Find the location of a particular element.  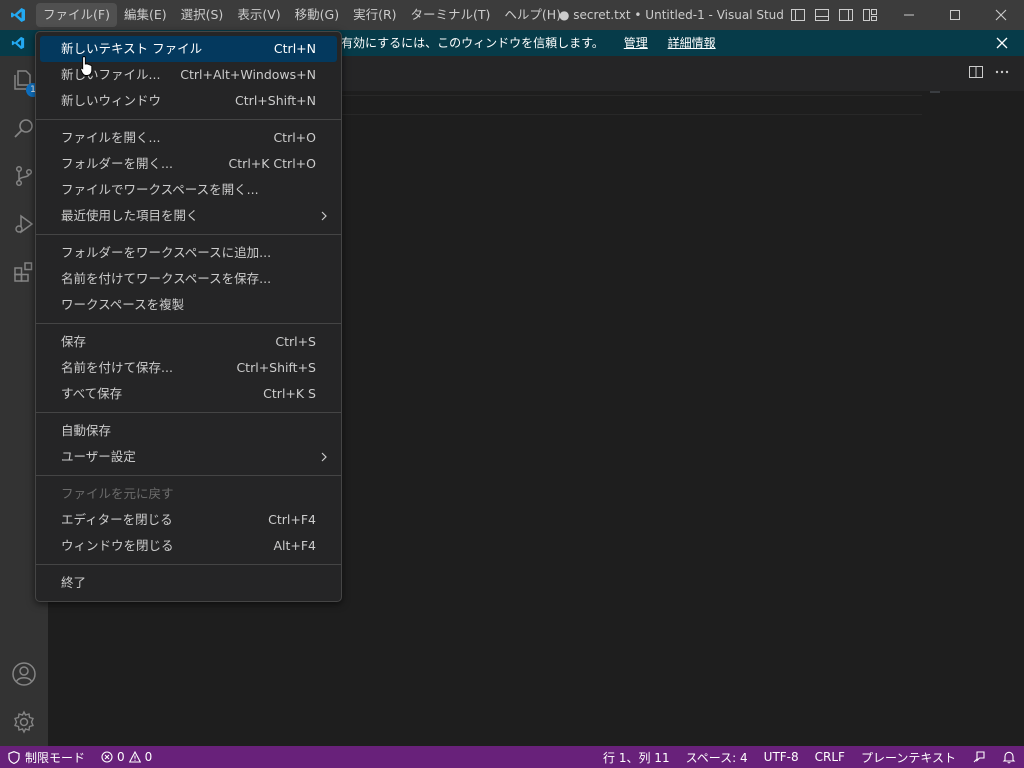

menu-item-label: すべて保存 is located at coordinates (92, 393).